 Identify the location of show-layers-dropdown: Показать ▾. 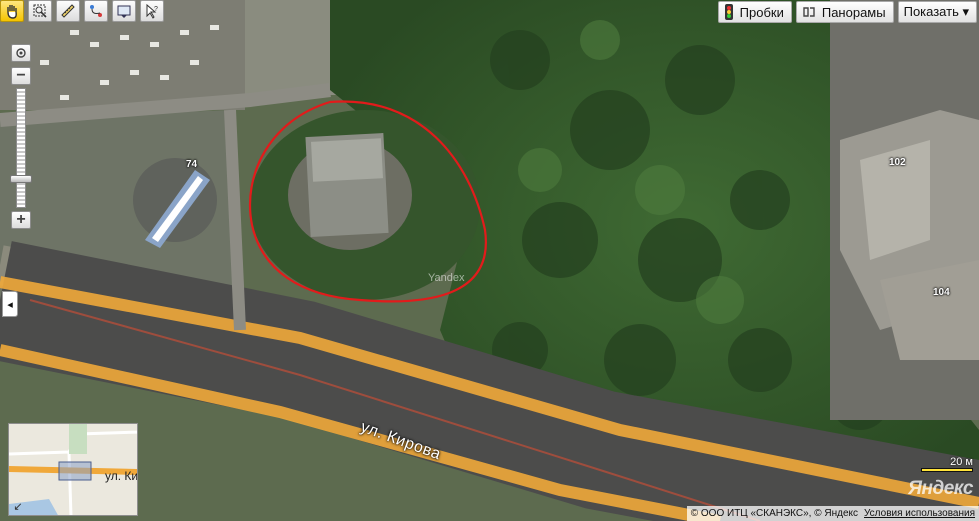
(937, 12).